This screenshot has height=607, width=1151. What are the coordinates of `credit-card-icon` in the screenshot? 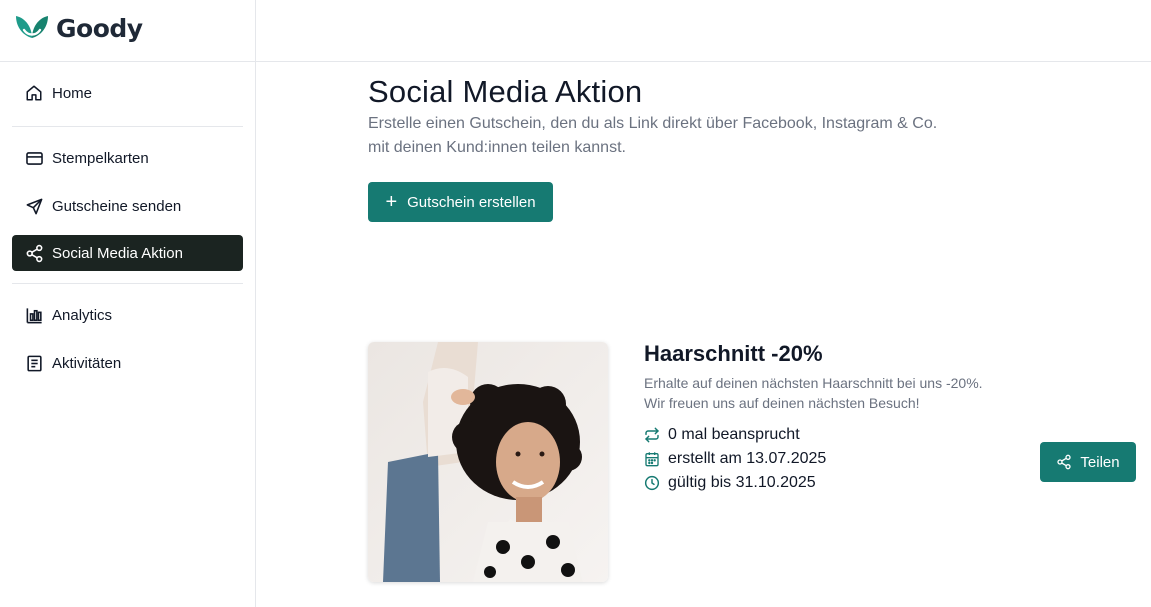 It's located at (34, 158).